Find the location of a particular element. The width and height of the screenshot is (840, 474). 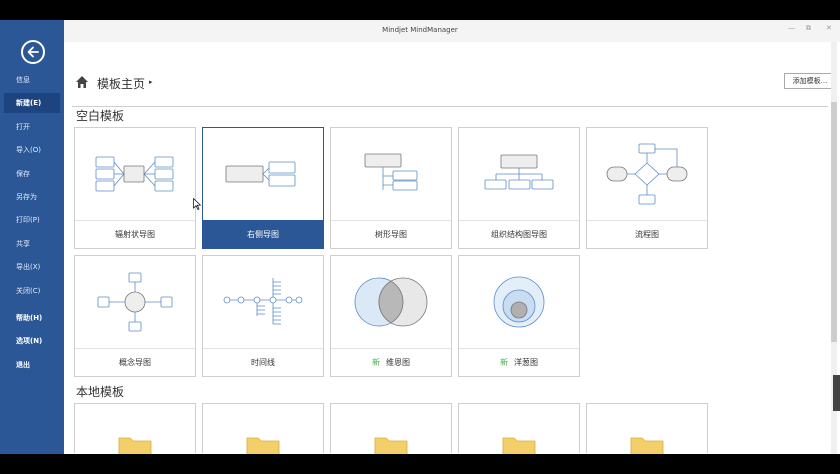

template-label: 辐射状导图 is located at coordinates (135, 234).